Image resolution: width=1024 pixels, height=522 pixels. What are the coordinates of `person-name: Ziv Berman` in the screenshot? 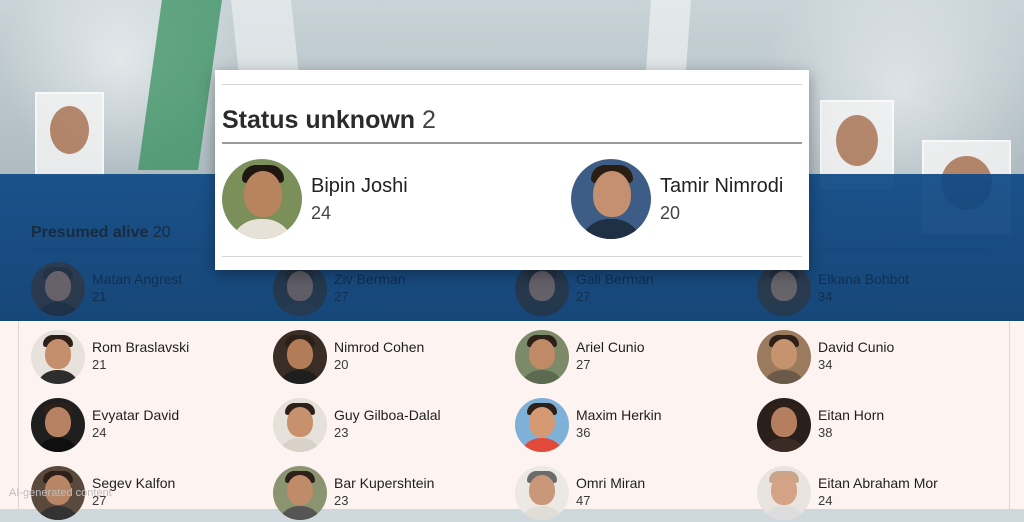 It's located at (370, 279).